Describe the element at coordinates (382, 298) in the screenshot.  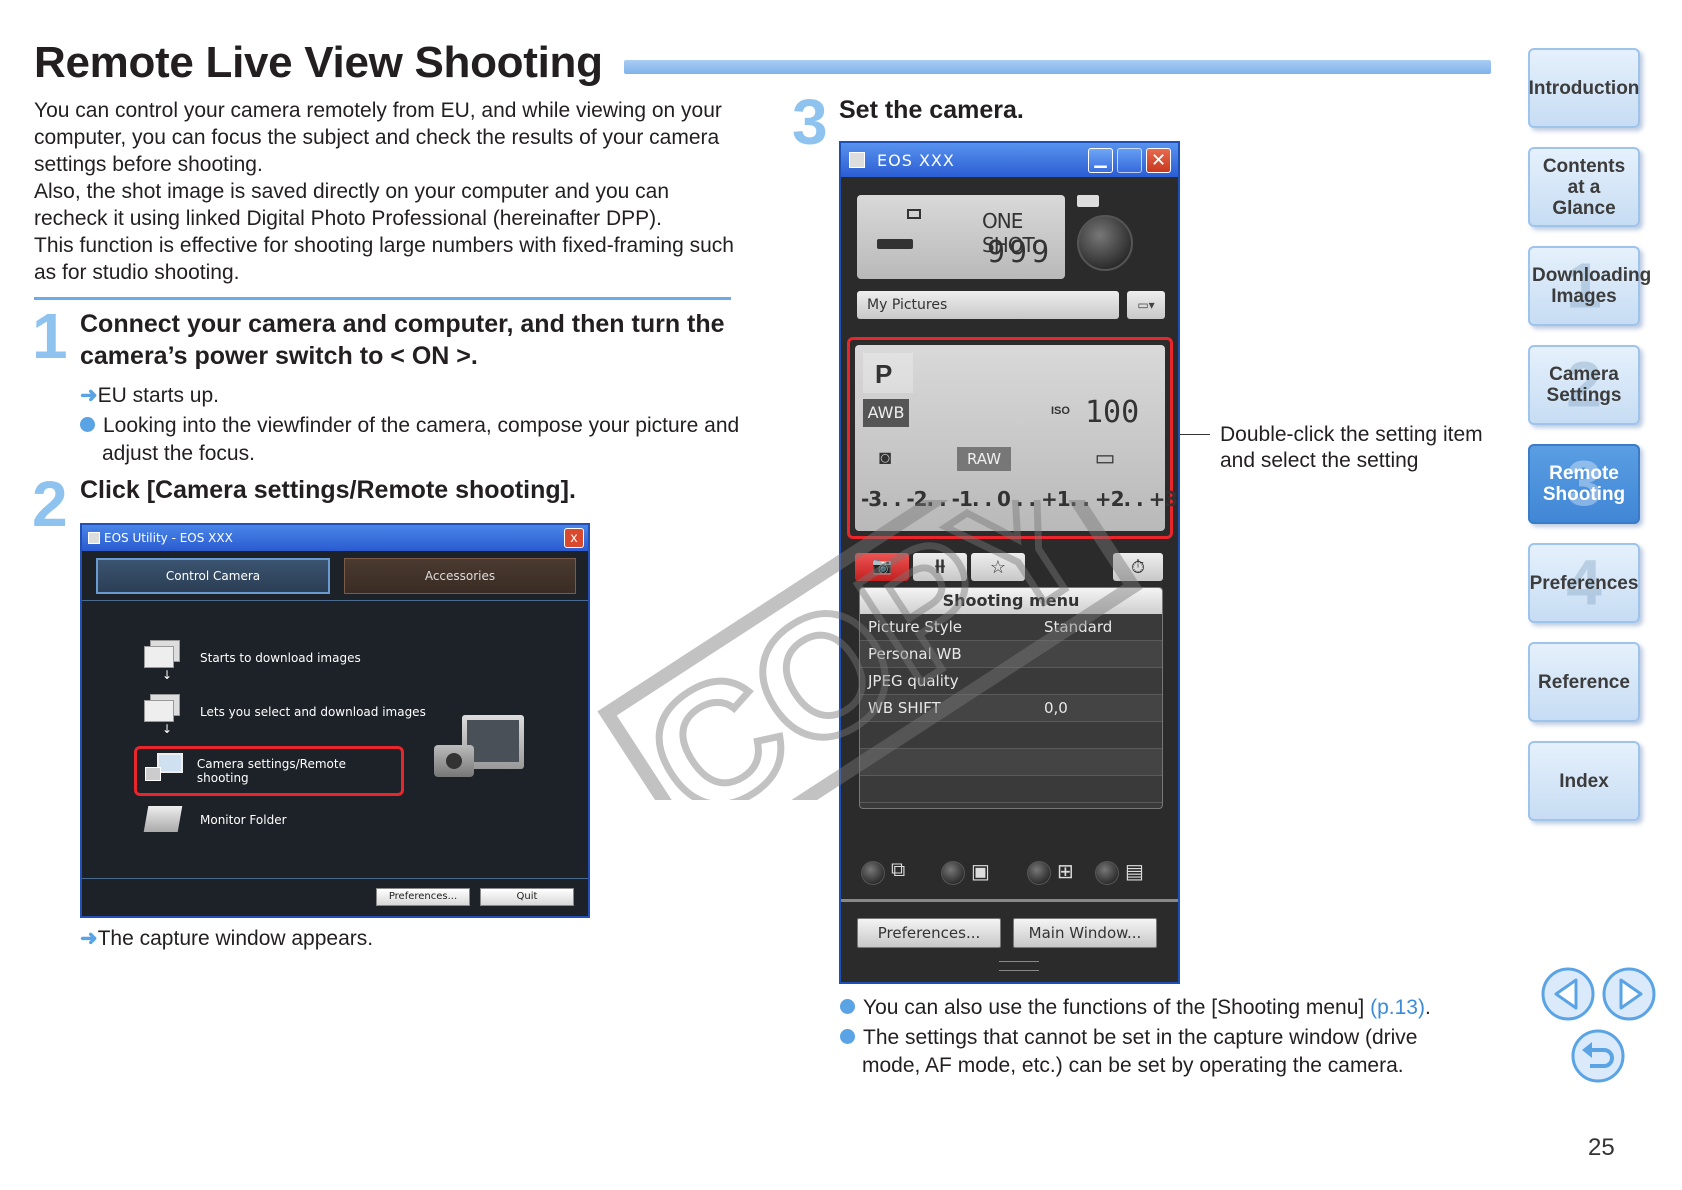
I see `section-divider` at that location.